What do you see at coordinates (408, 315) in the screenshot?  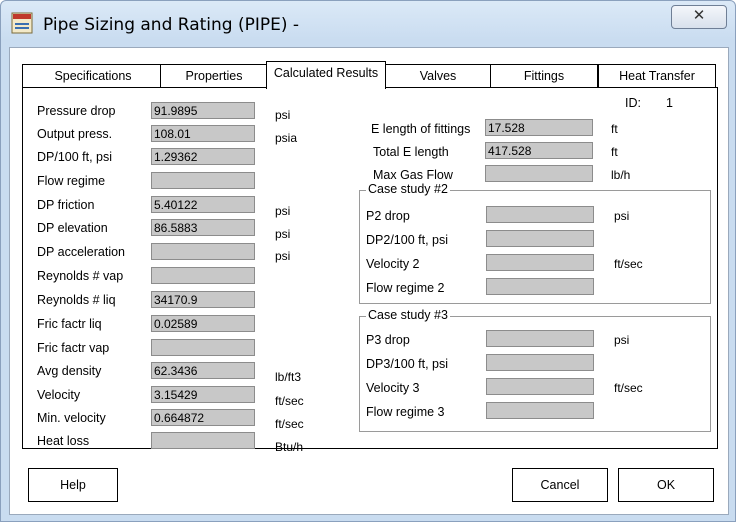 I see `case-study-3-title: Case study #3` at bounding box center [408, 315].